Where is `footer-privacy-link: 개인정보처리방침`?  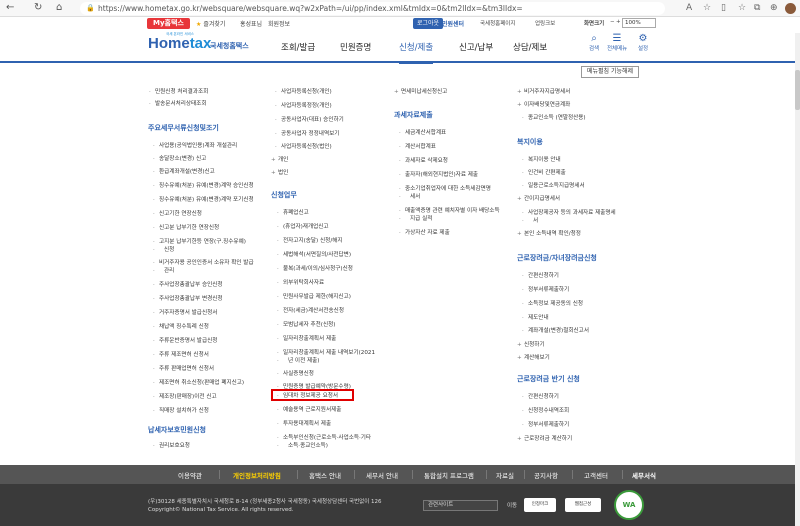
footer-privacy-link: 개인정보처리방침 is located at coordinates (257, 475).